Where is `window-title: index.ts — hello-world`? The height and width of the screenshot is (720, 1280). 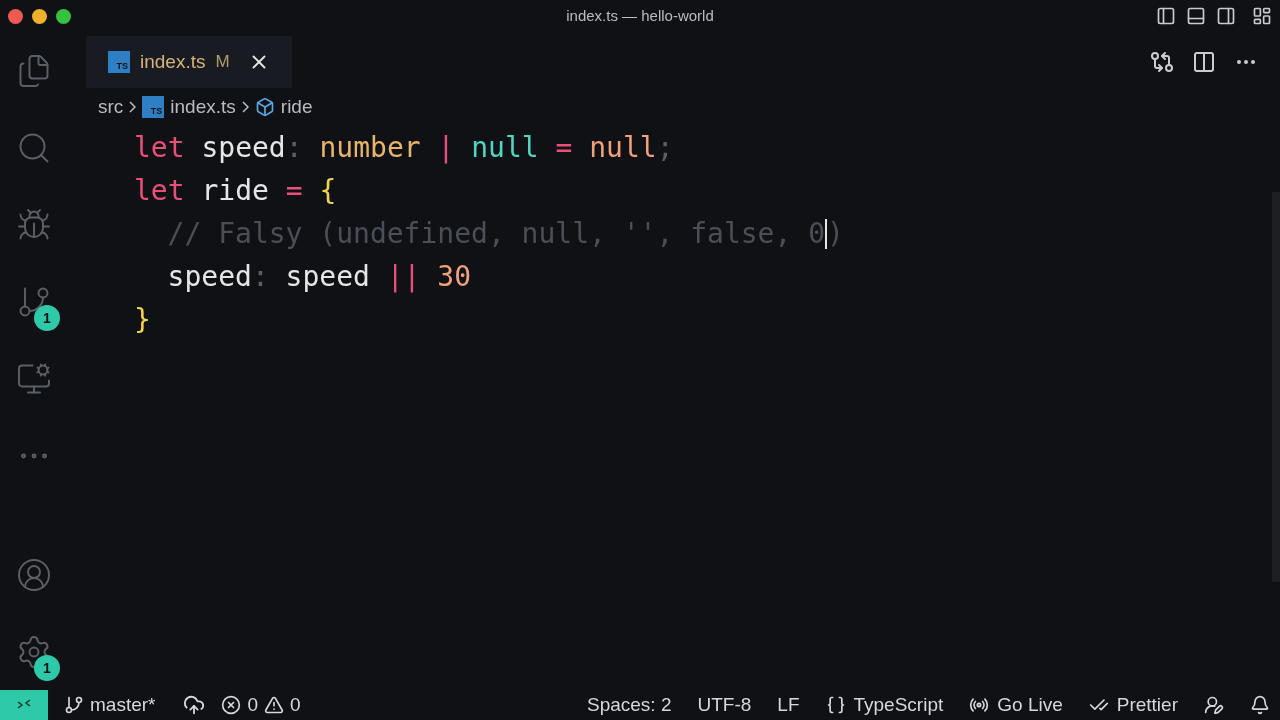 window-title: index.ts — hello-world is located at coordinates (640, 15).